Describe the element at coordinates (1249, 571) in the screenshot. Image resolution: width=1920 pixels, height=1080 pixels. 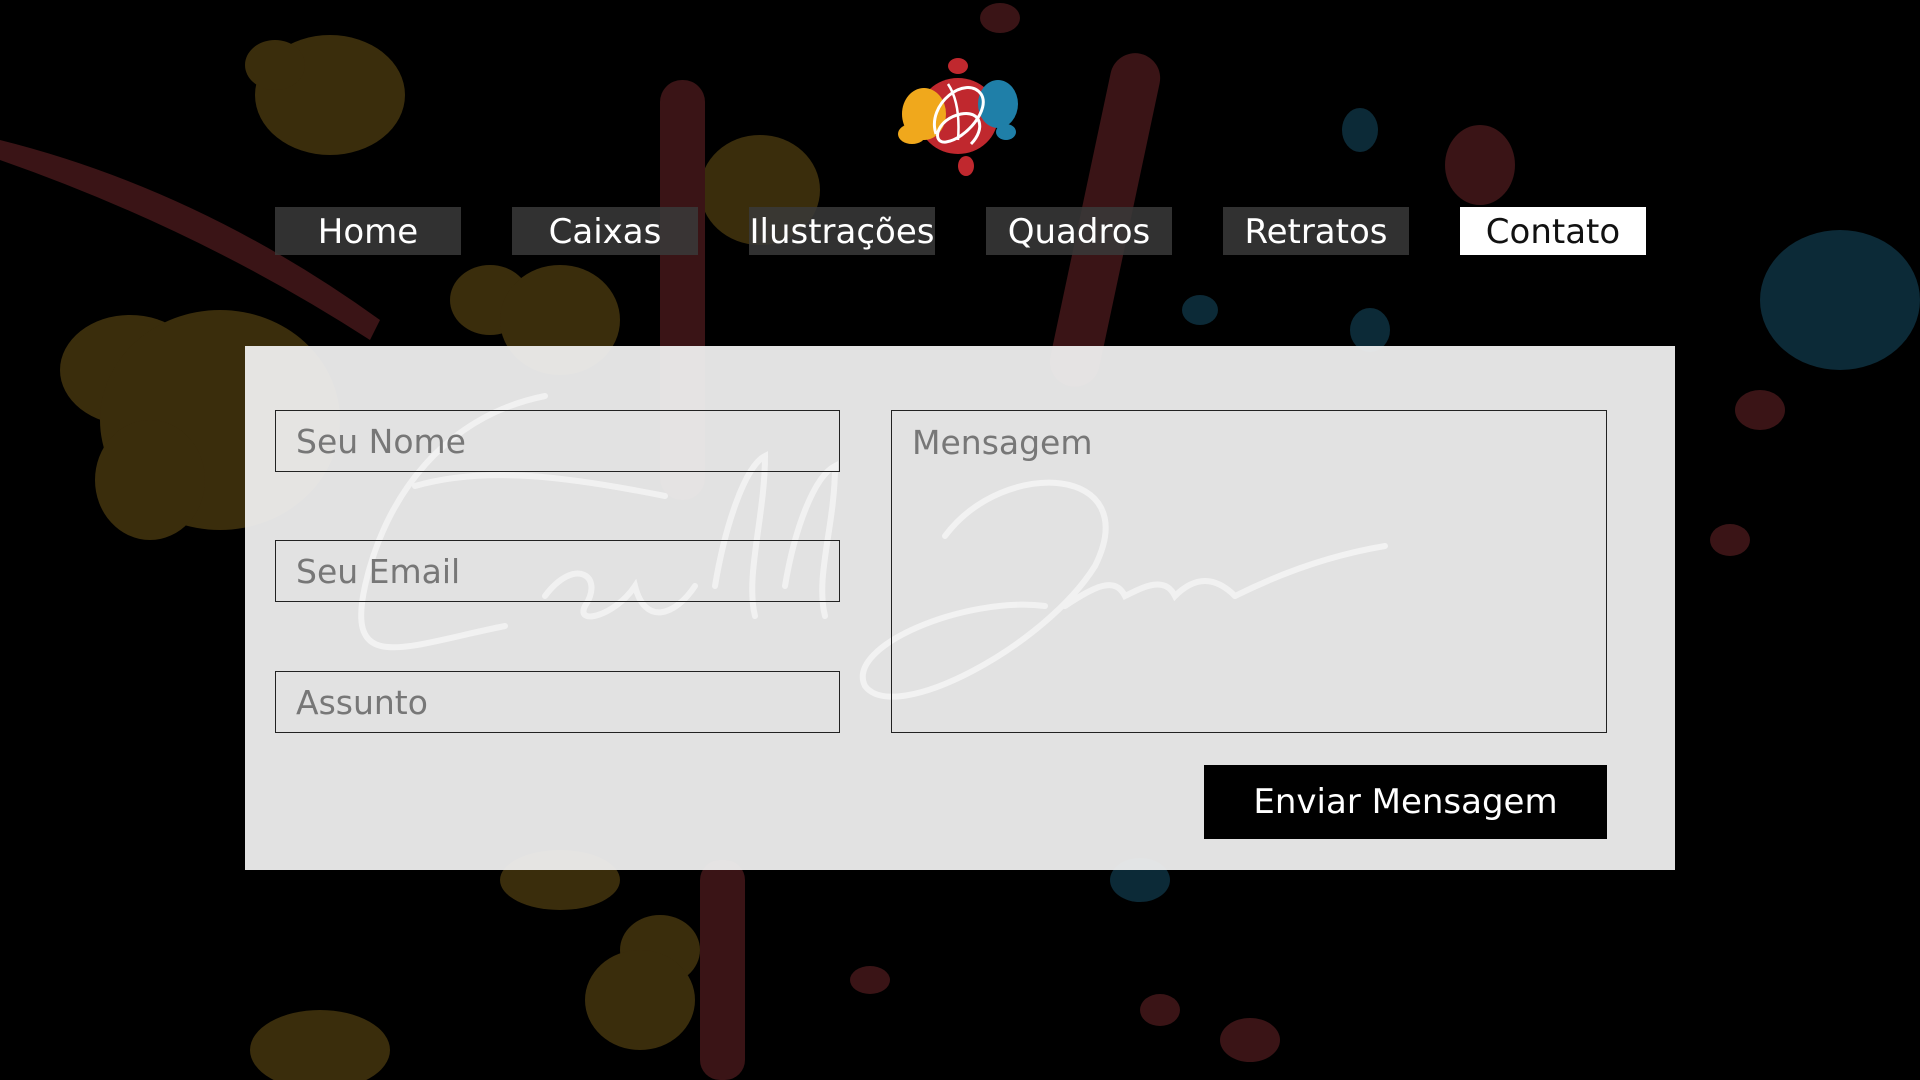
I see `message-textarea` at that location.